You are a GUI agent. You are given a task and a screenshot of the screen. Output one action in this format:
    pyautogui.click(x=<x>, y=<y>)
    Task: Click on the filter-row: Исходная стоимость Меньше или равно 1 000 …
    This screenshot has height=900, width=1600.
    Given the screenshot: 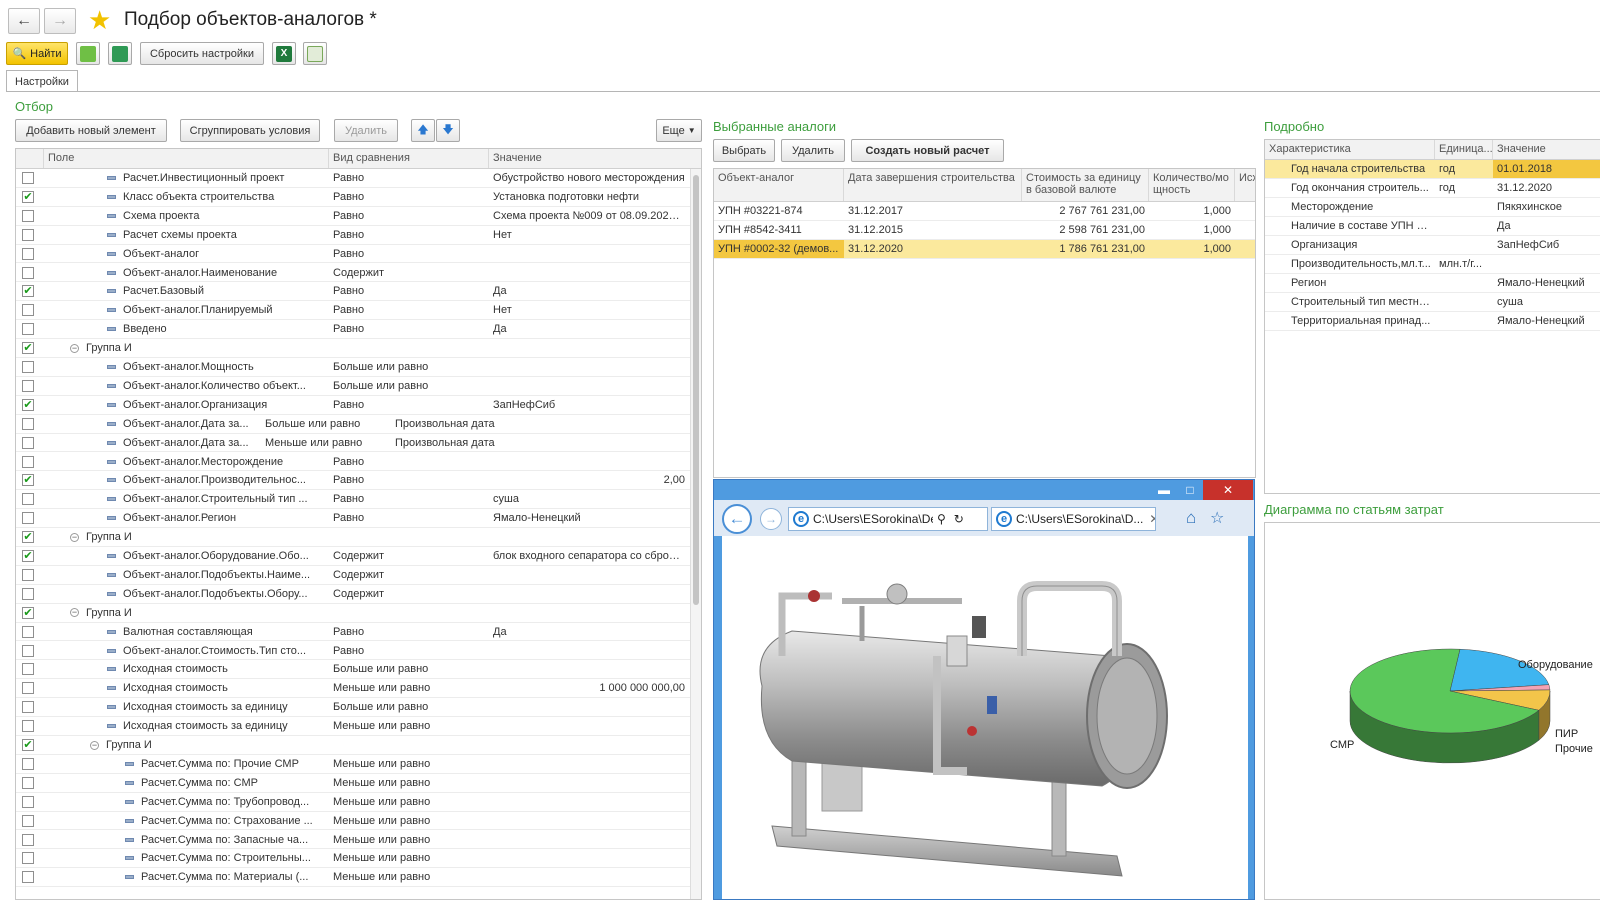 What is the action you would take?
    pyautogui.click(x=358, y=689)
    